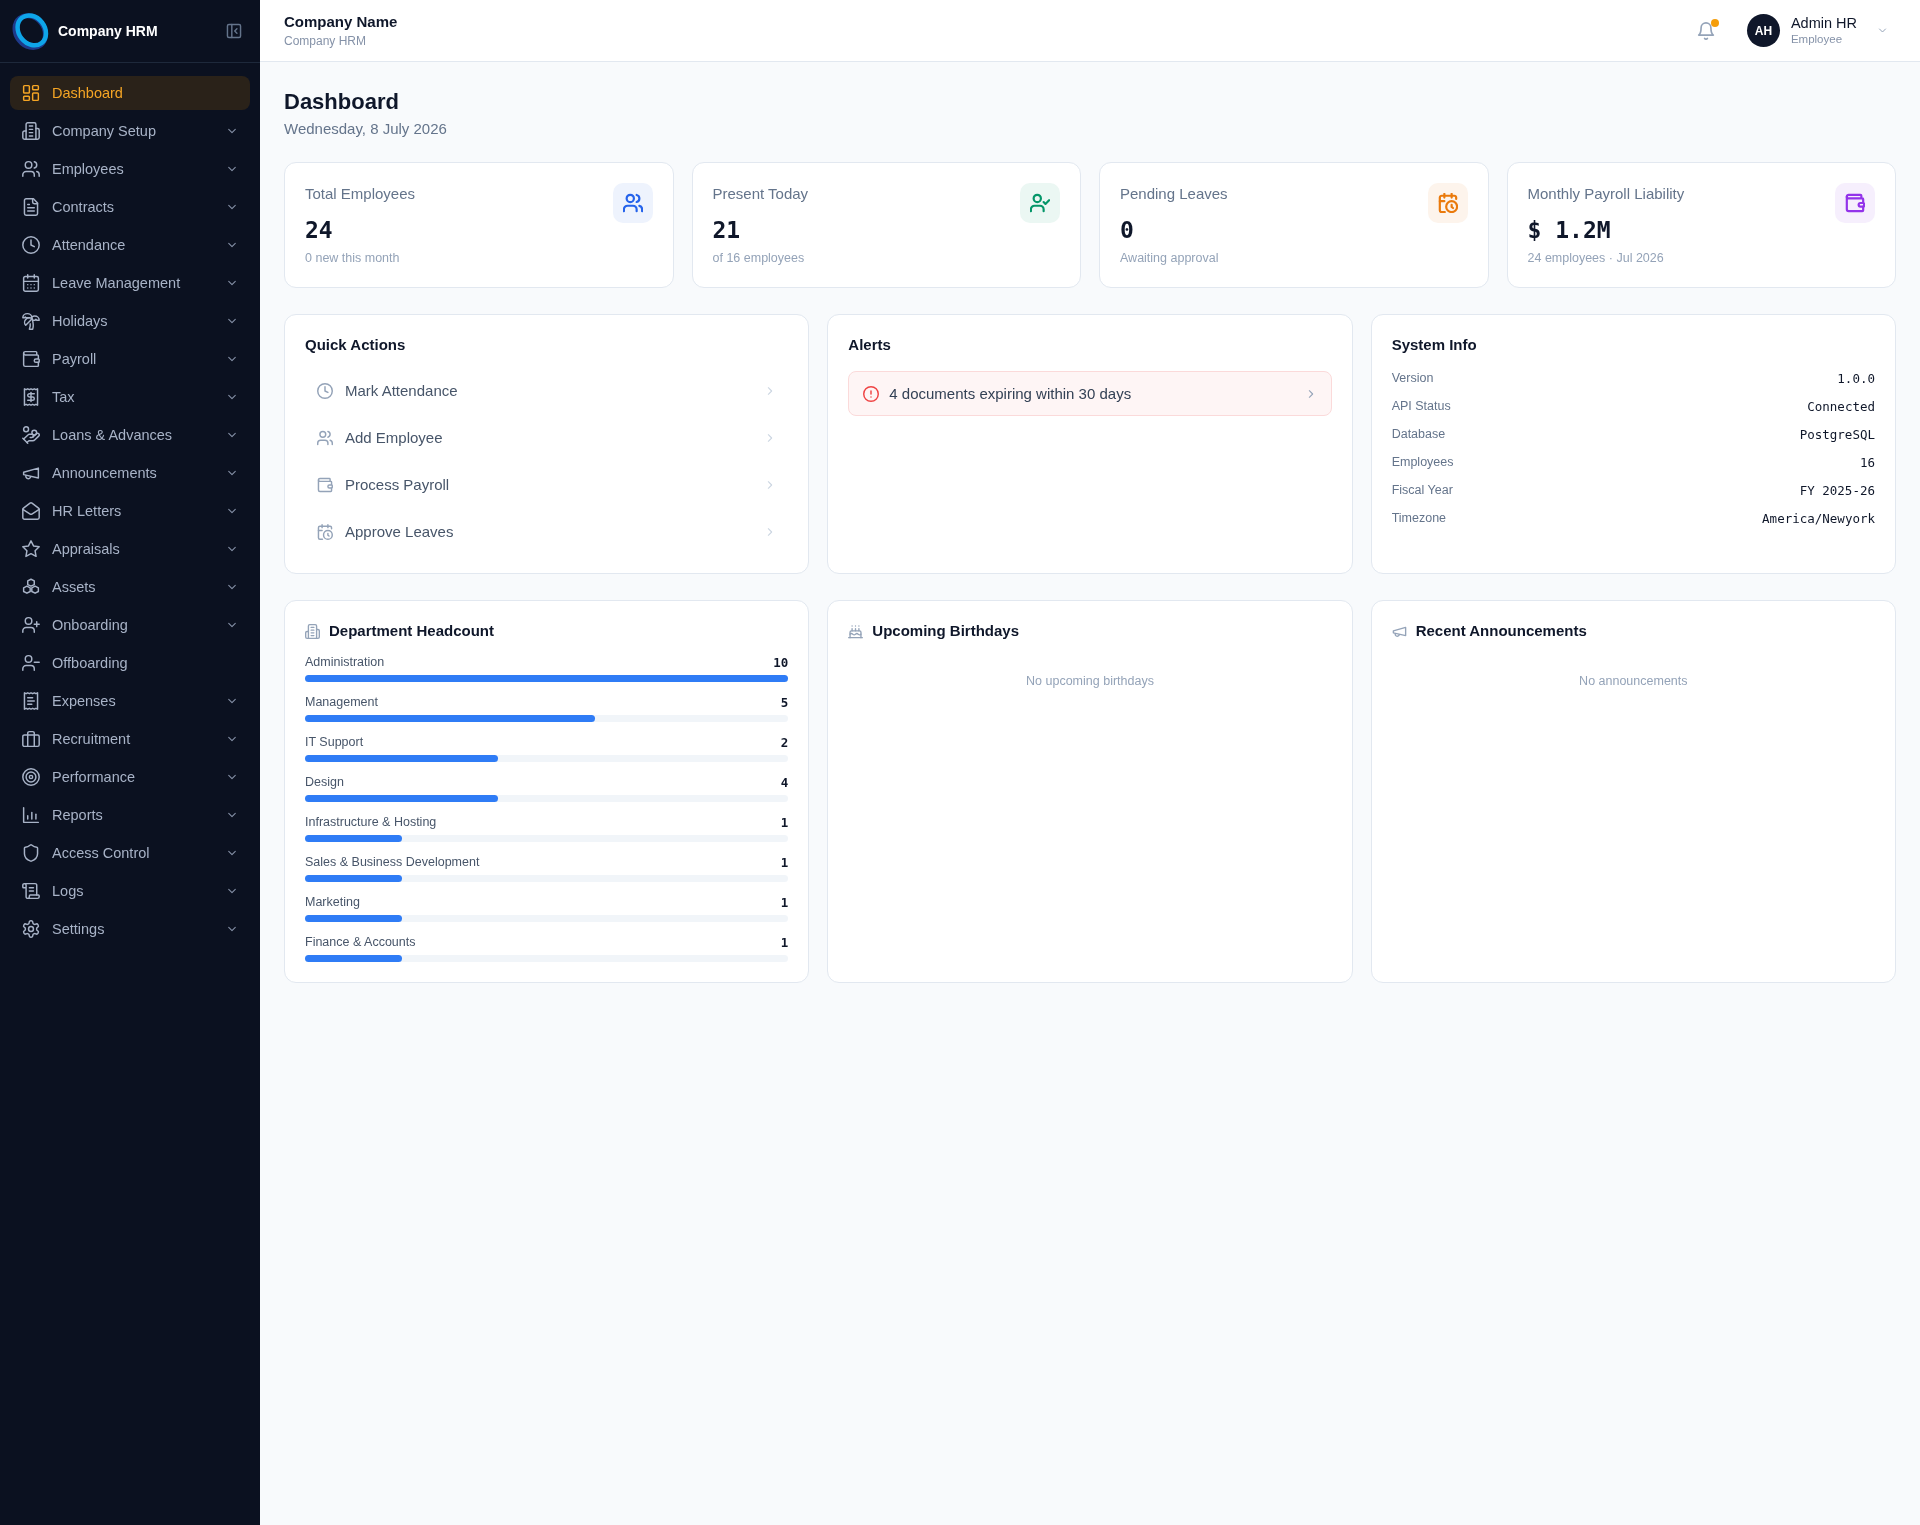  Describe the element at coordinates (360, 194) in the screenshot. I see `stat-label: Total Employees` at that location.